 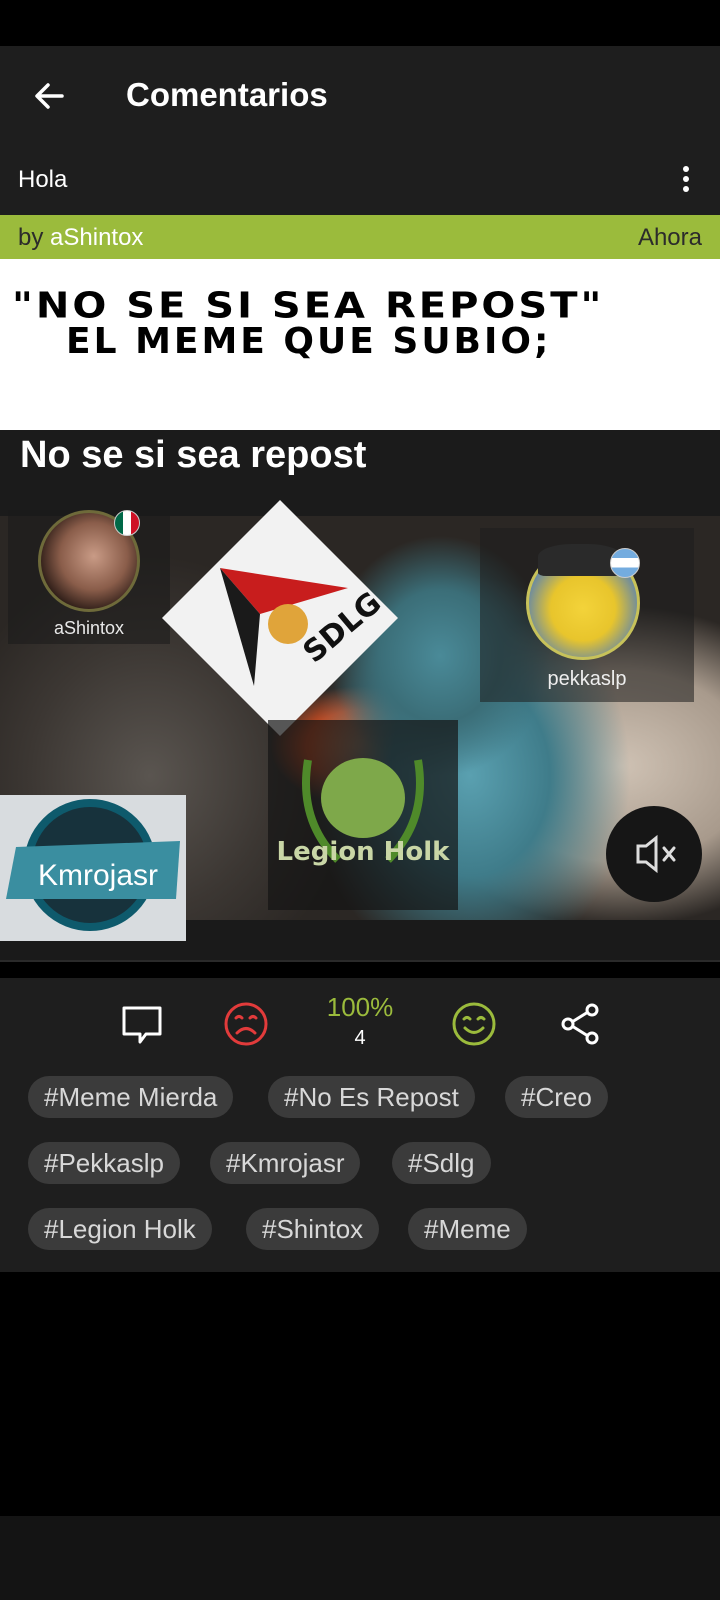 What do you see at coordinates (371, 1097) in the screenshot?
I see `tag-chip: #No Es Repost` at bounding box center [371, 1097].